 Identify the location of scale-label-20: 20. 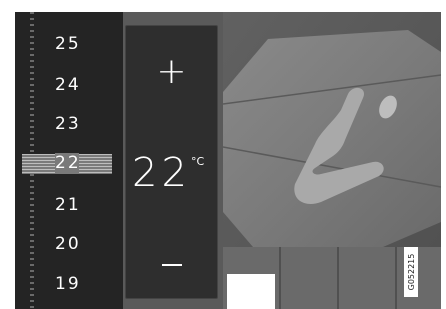
(73, 244).